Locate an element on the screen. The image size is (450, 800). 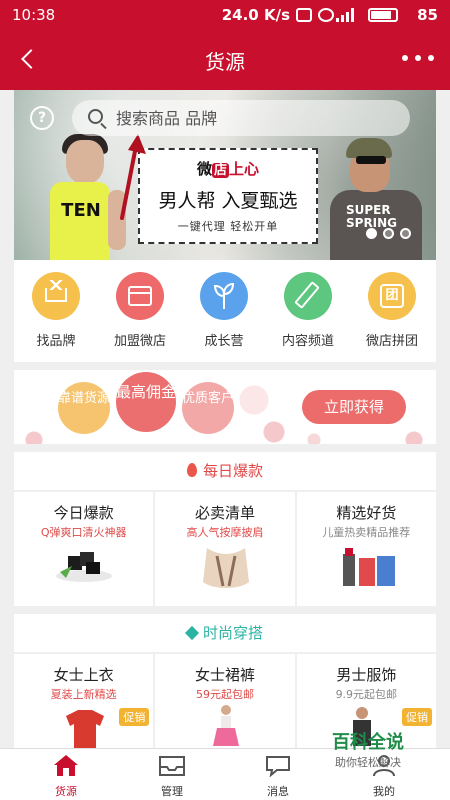
heart-icon is located at coordinates (192, 633).